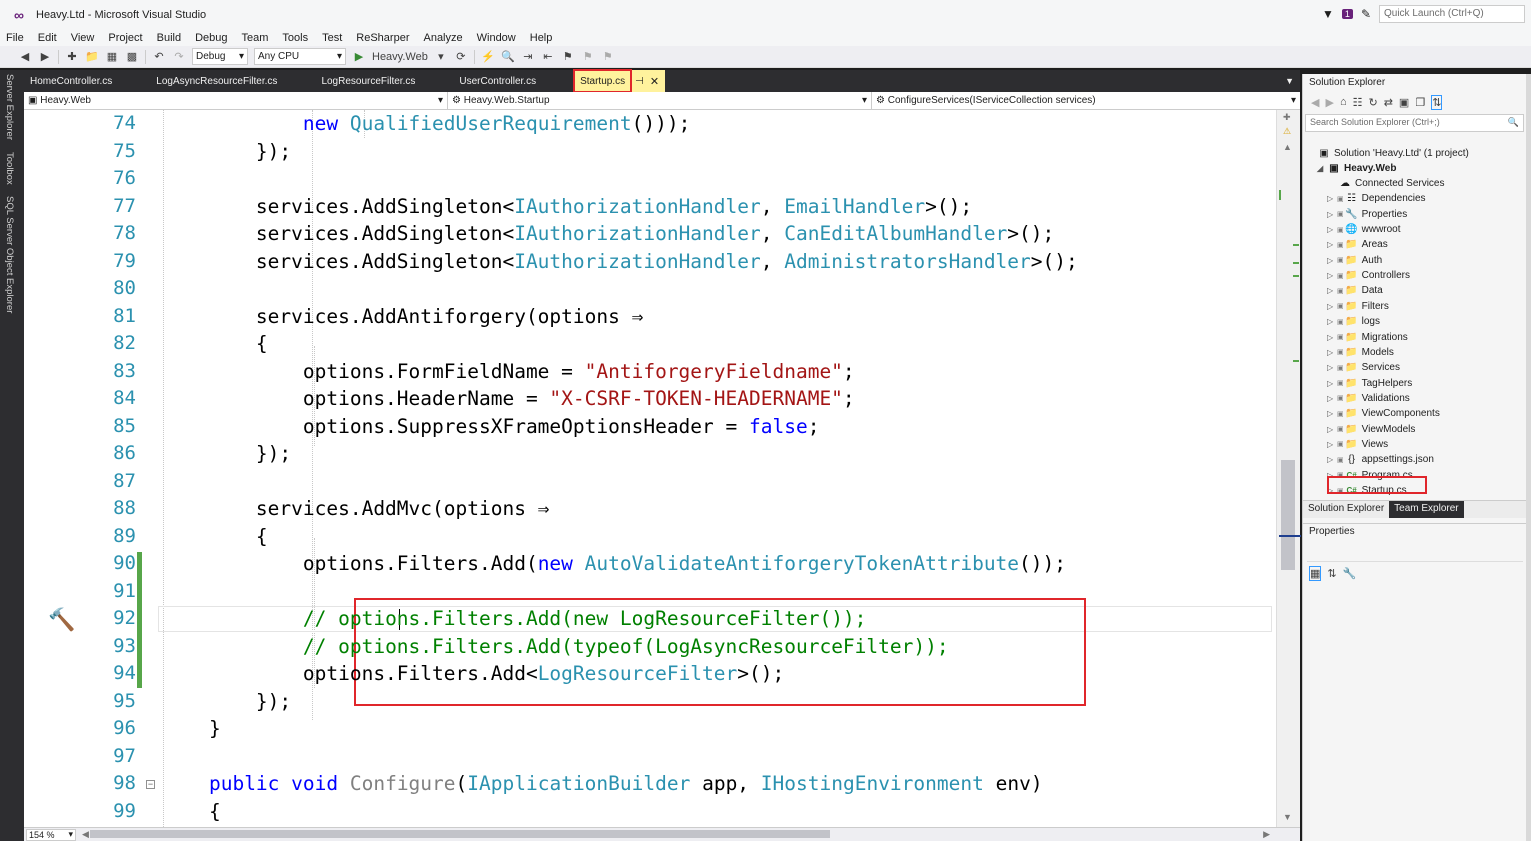 Image resolution: width=1531 pixels, height=841 pixels. I want to click on property-pages-icon: 🔧, so click(1350, 573).